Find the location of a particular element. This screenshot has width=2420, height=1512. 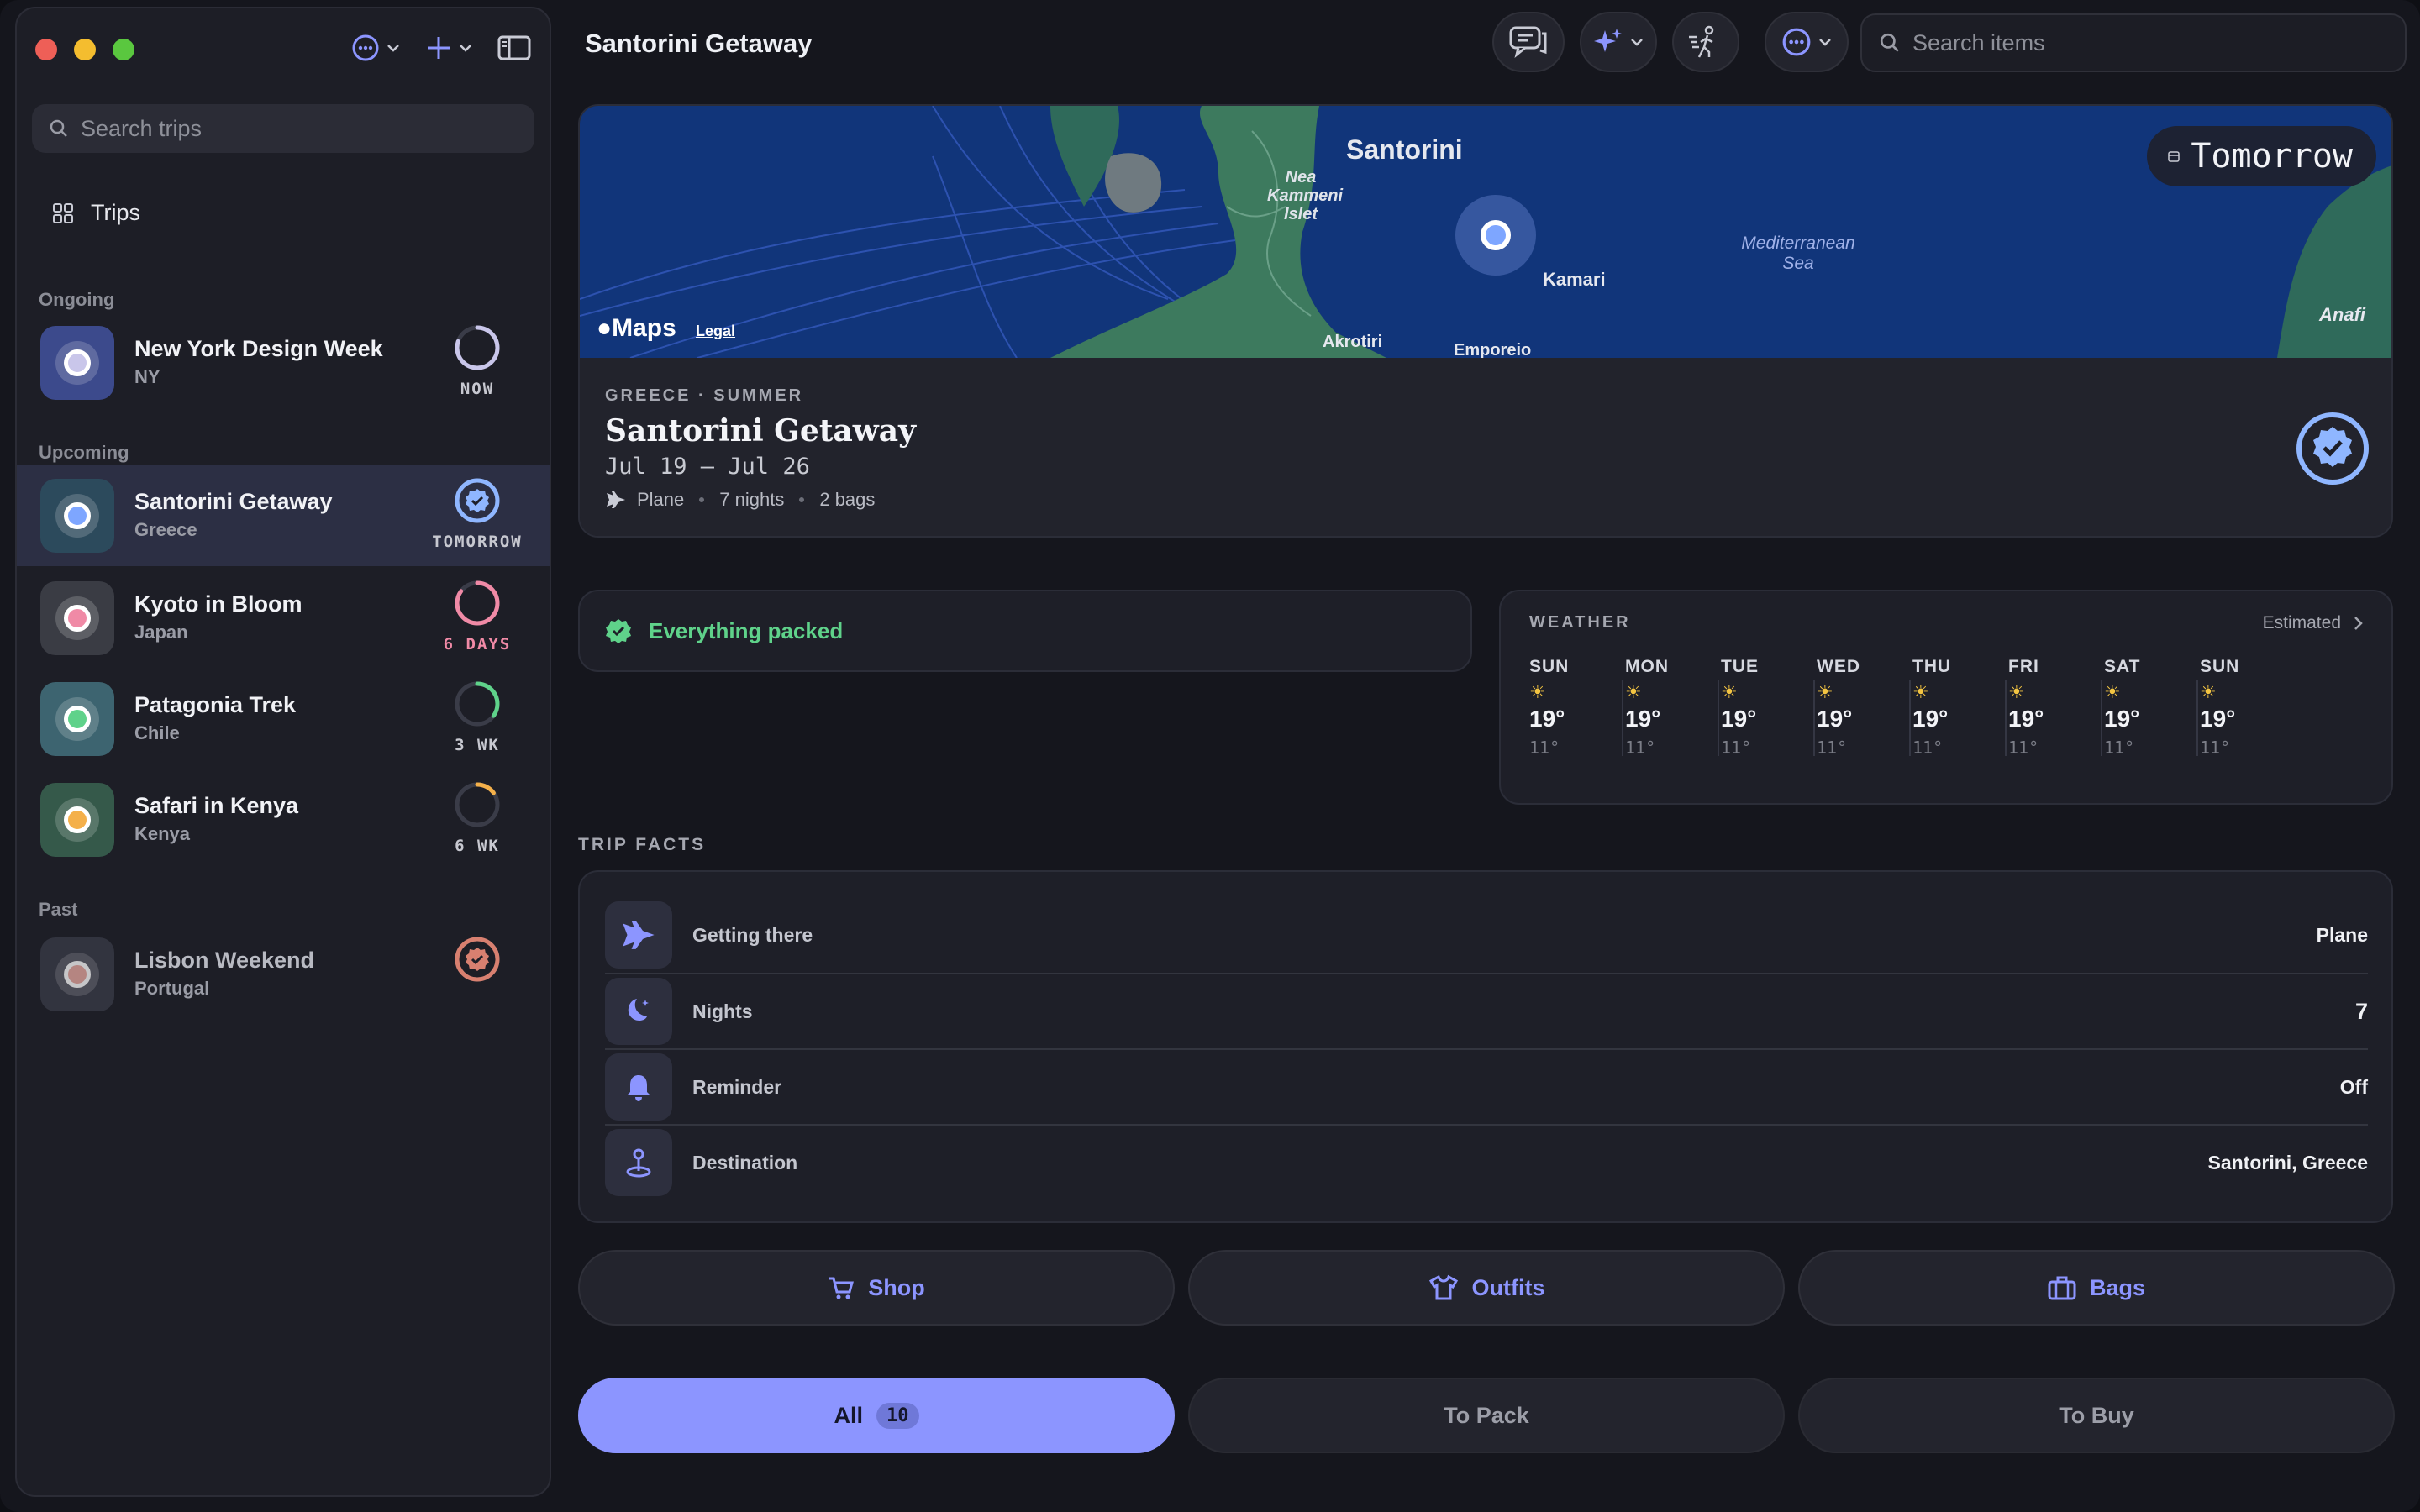

trip-subtitle: Kenya is located at coordinates (162, 833).